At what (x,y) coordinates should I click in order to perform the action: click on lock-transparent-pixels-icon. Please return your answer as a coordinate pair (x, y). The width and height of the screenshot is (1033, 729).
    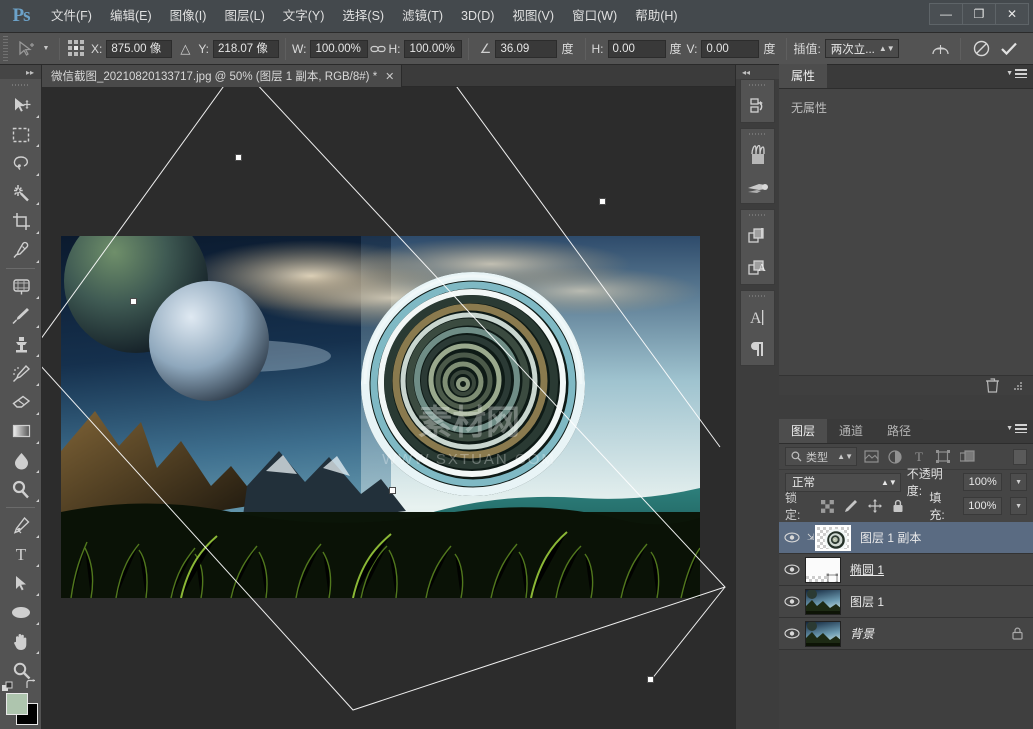
    Looking at the image, I should click on (827, 506).